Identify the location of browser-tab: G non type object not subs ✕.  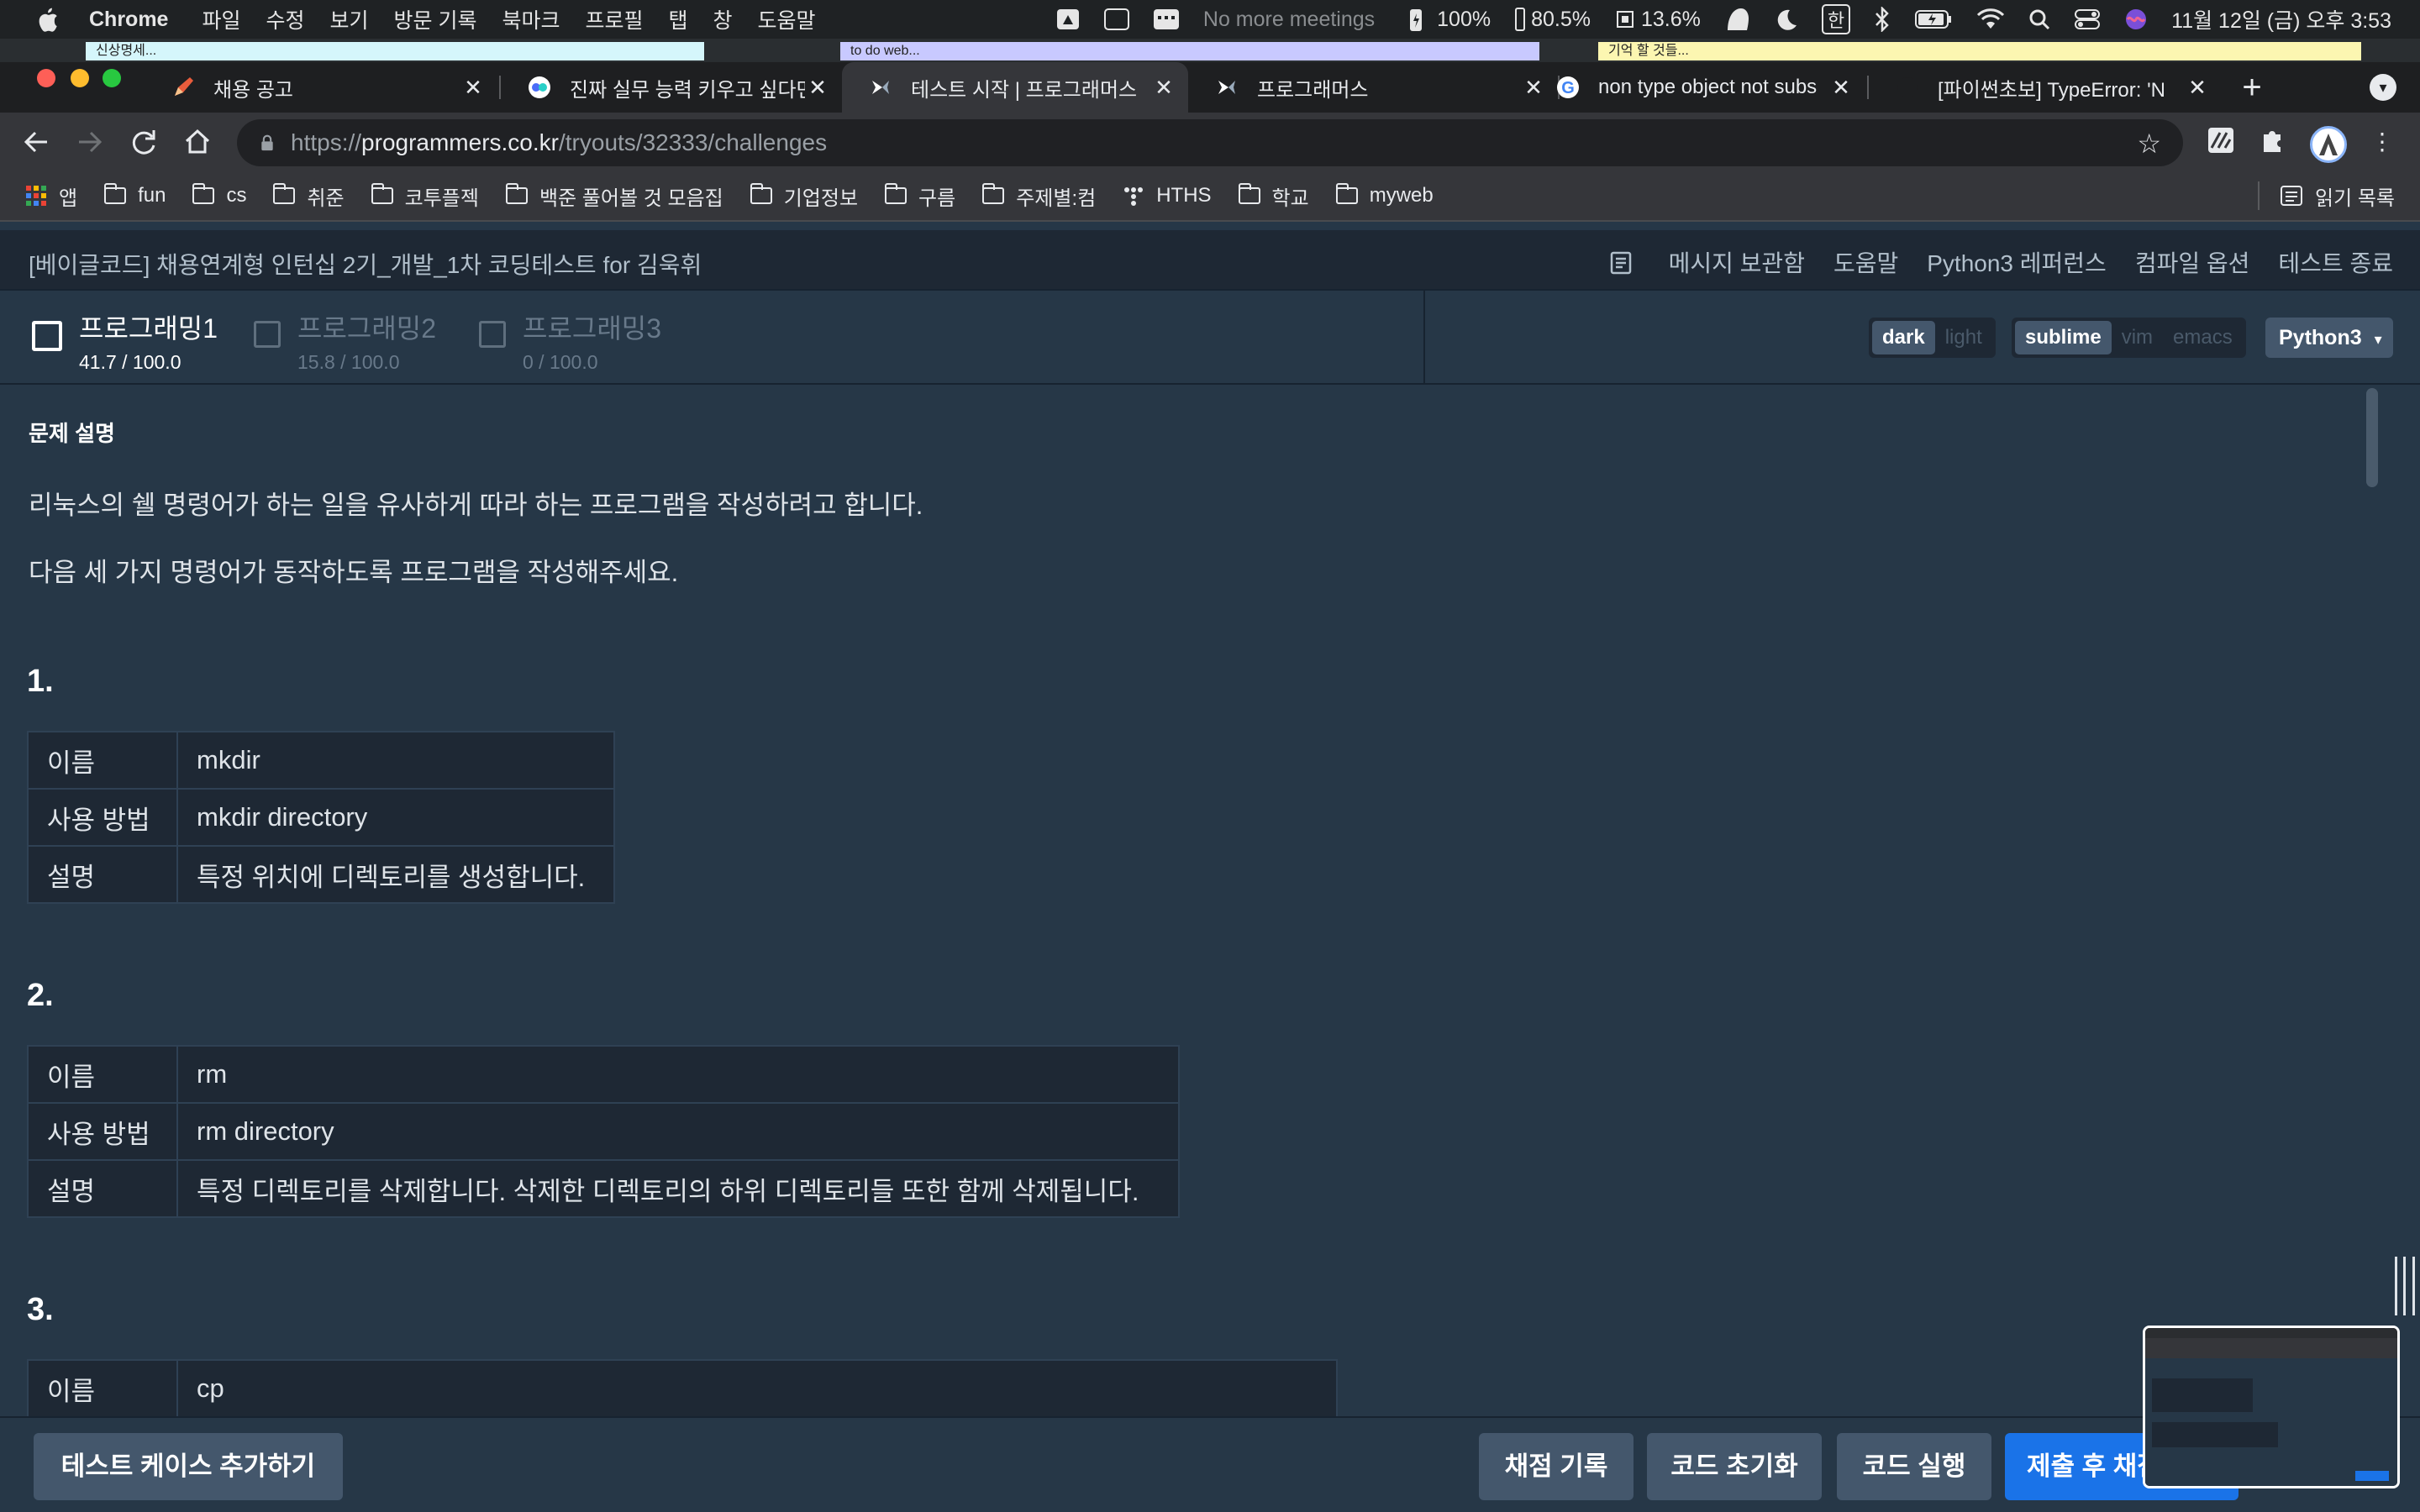
(1697, 87).